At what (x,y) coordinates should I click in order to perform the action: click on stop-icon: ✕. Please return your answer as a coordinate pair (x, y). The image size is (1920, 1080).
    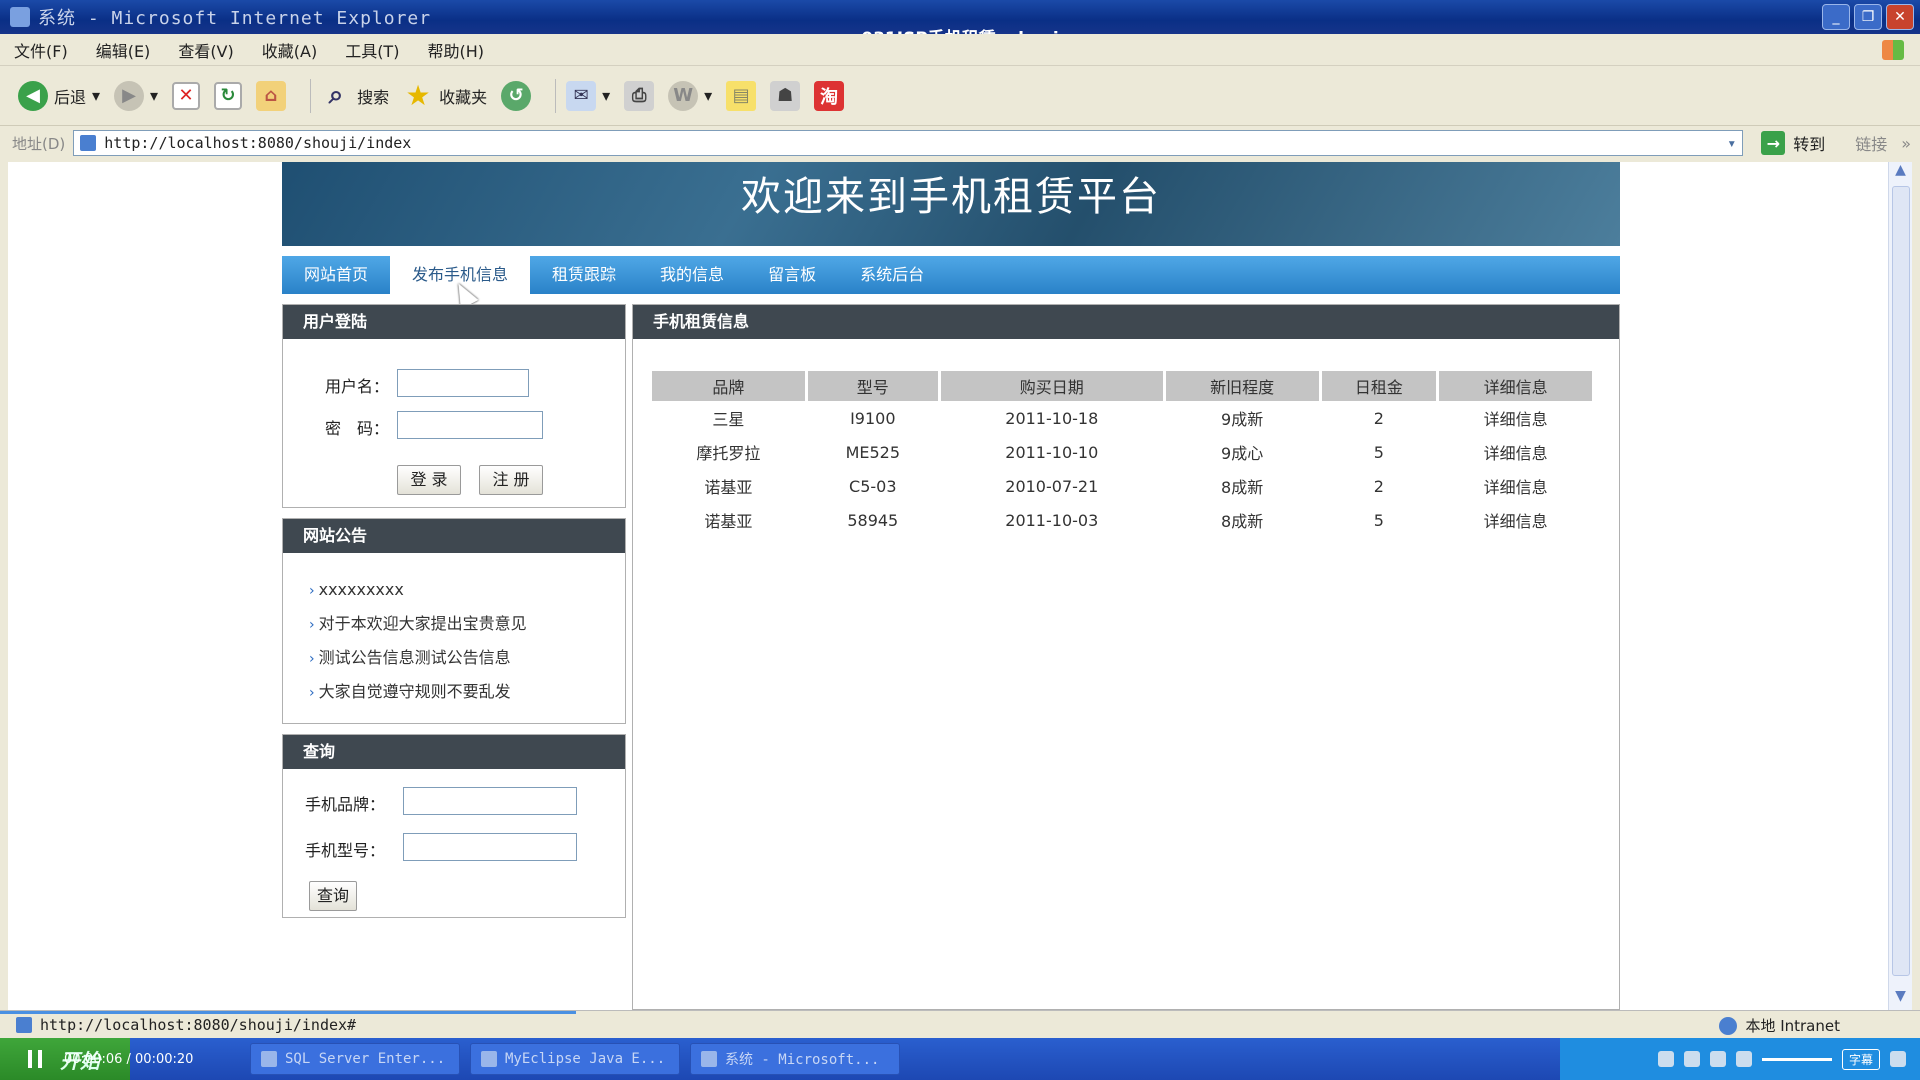
    Looking at the image, I should click on (186, 95).